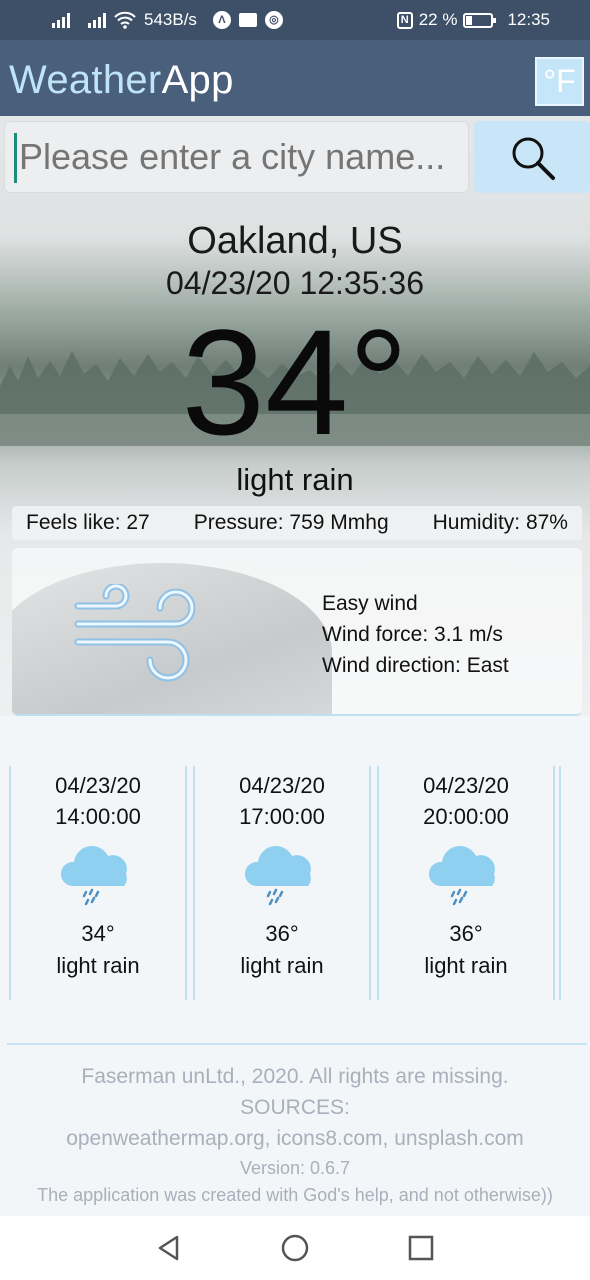  Describe the element at coordinates (295, 382) in the screenshot. I see `current-temperature: 34°` at that location.